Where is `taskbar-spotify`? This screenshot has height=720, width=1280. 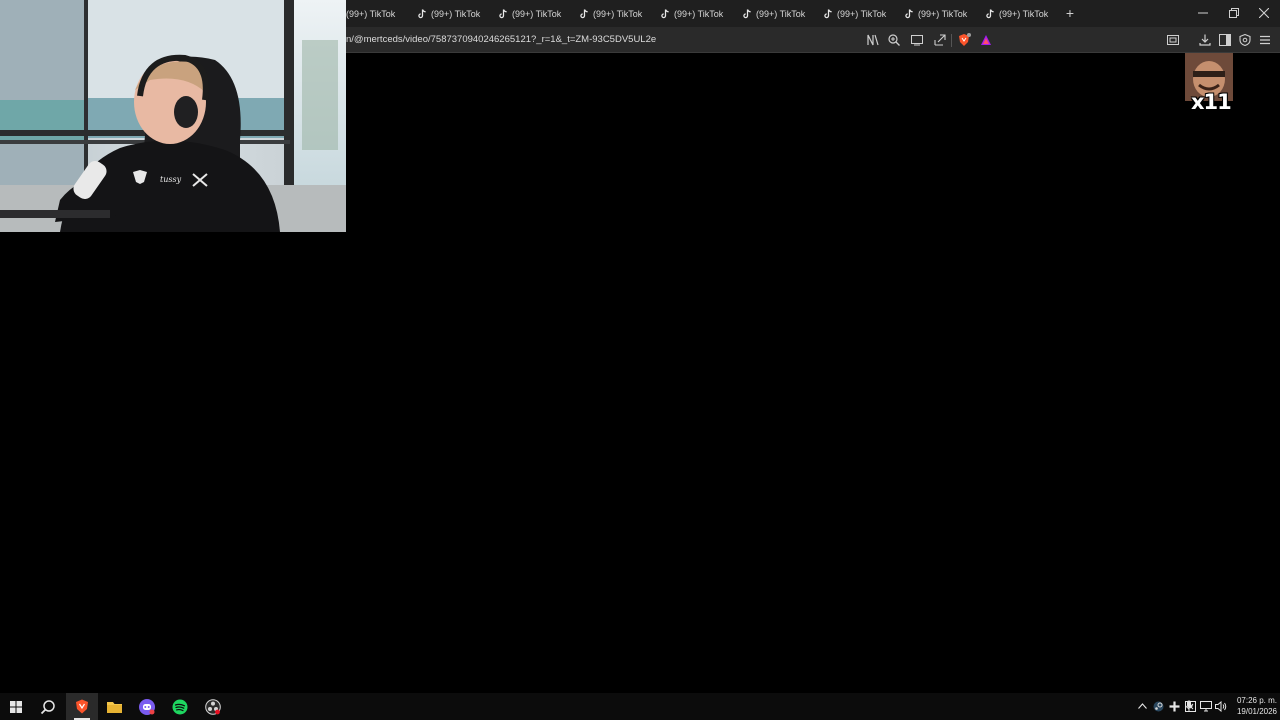 taskbar-spotify is located at coordinates (180, 706).